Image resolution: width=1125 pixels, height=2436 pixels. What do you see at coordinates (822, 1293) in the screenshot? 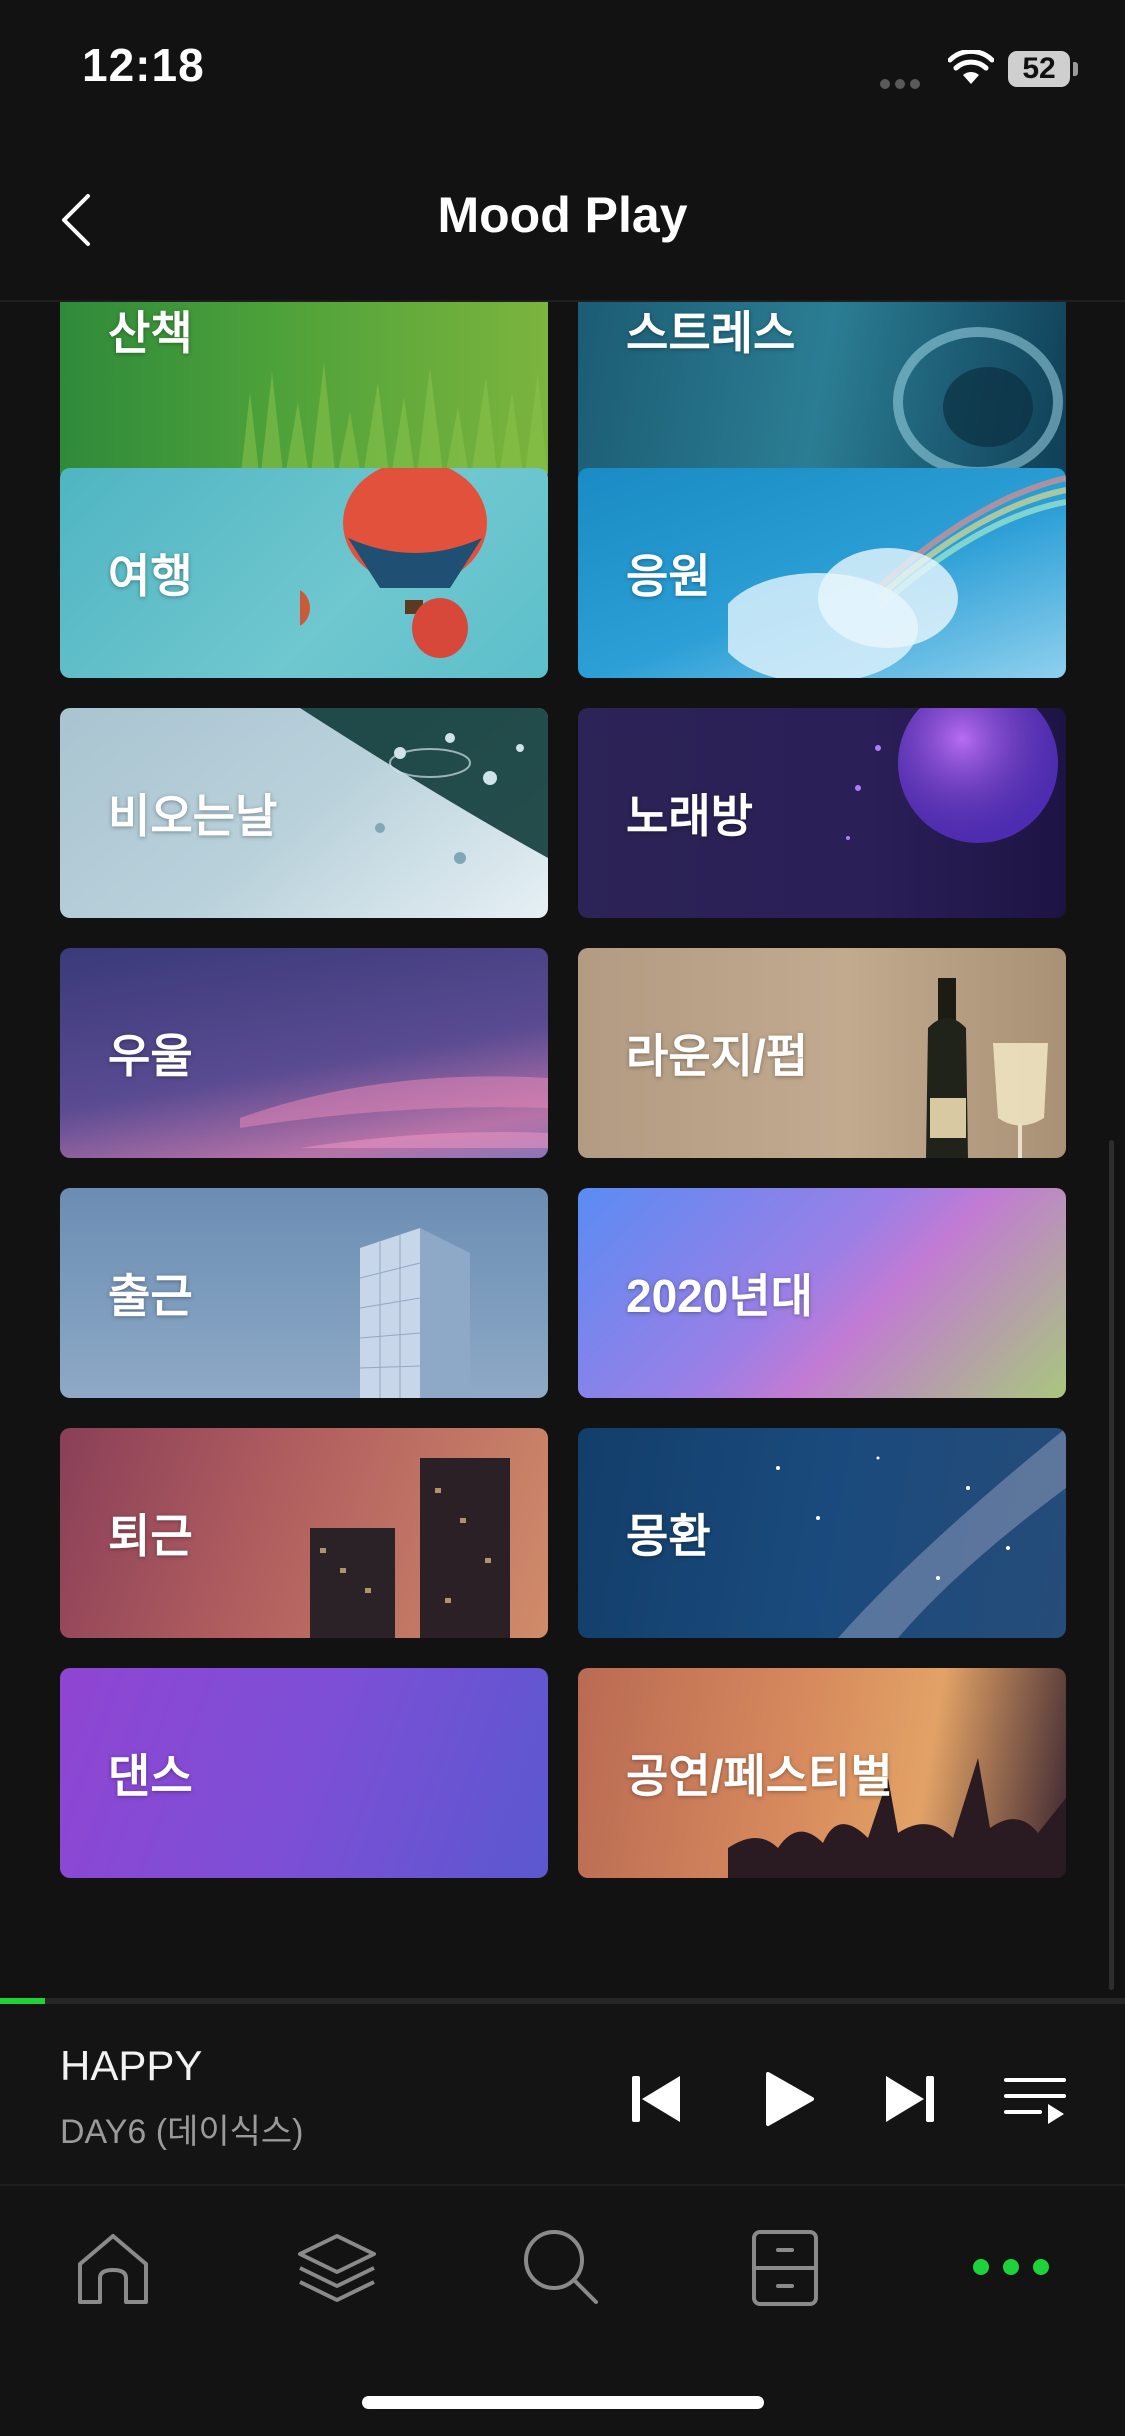
I see `mood-tile-2020s: 2020년대` at bounding box center [822, 1293].